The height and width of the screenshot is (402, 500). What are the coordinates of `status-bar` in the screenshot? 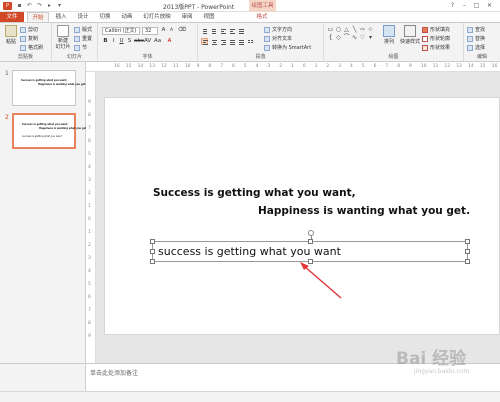 It's located at (250, 396).